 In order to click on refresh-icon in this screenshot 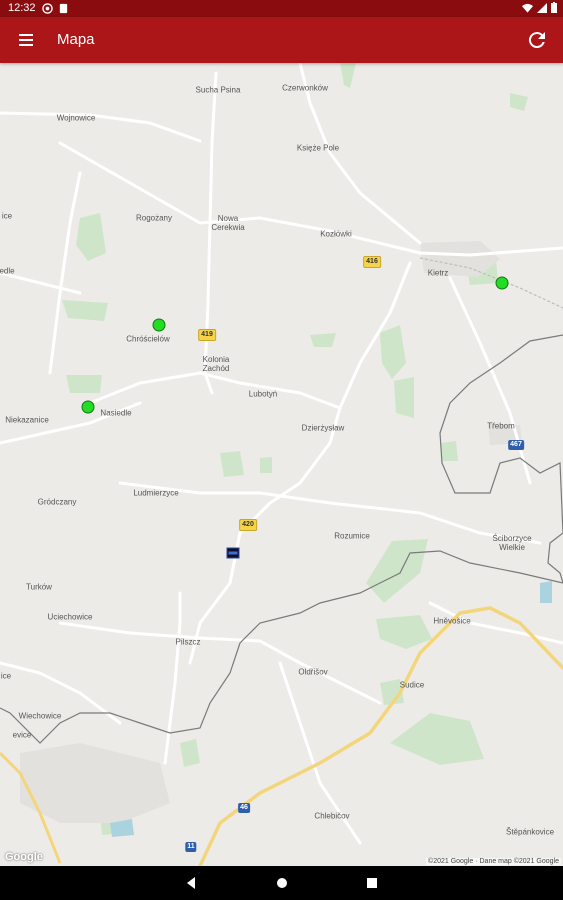, I will do `click(537, 40)`.